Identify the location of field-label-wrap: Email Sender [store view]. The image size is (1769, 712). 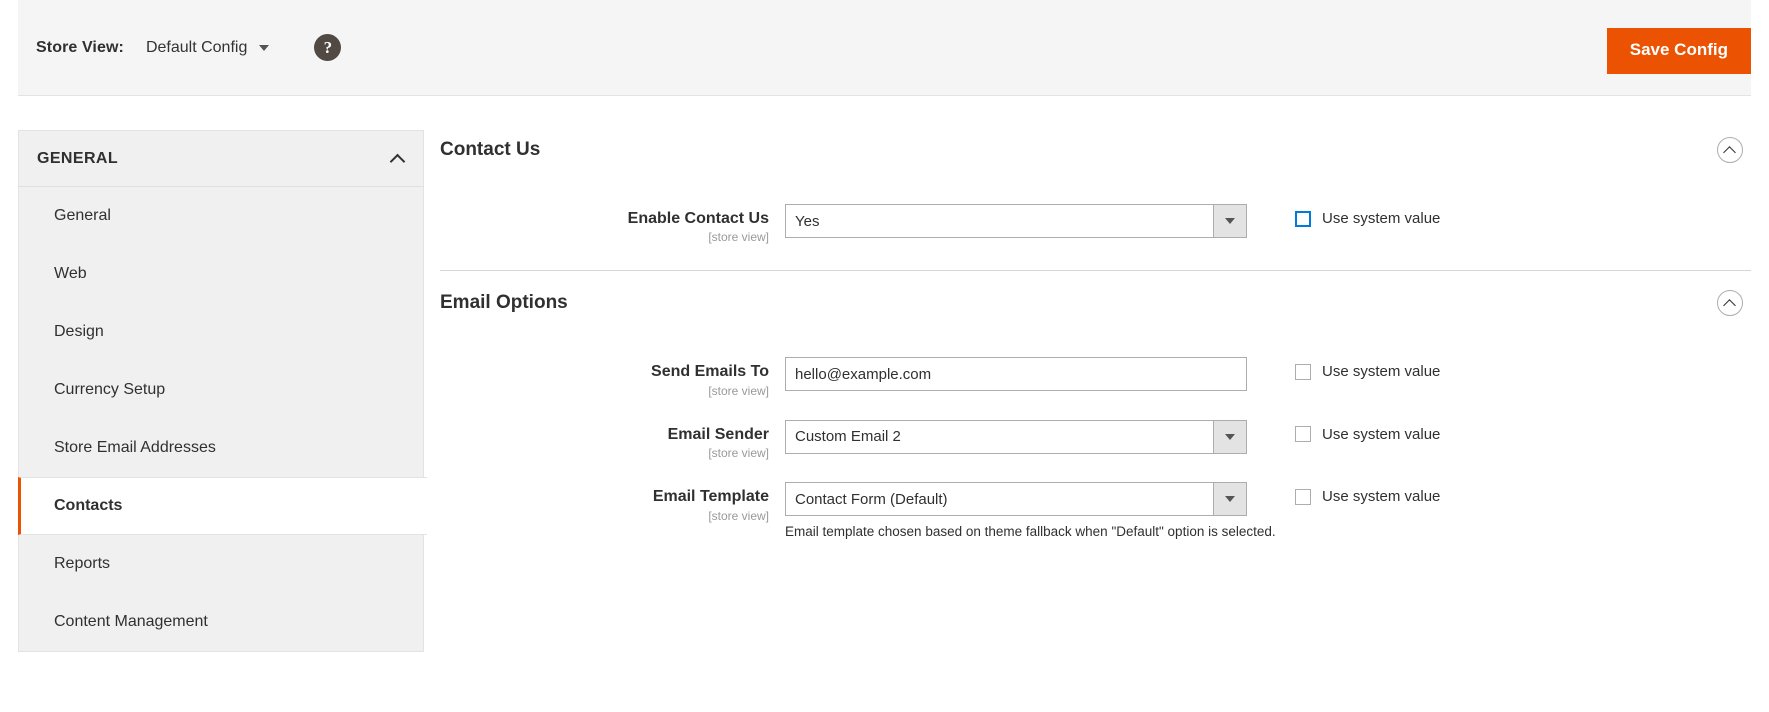
(612, 440).